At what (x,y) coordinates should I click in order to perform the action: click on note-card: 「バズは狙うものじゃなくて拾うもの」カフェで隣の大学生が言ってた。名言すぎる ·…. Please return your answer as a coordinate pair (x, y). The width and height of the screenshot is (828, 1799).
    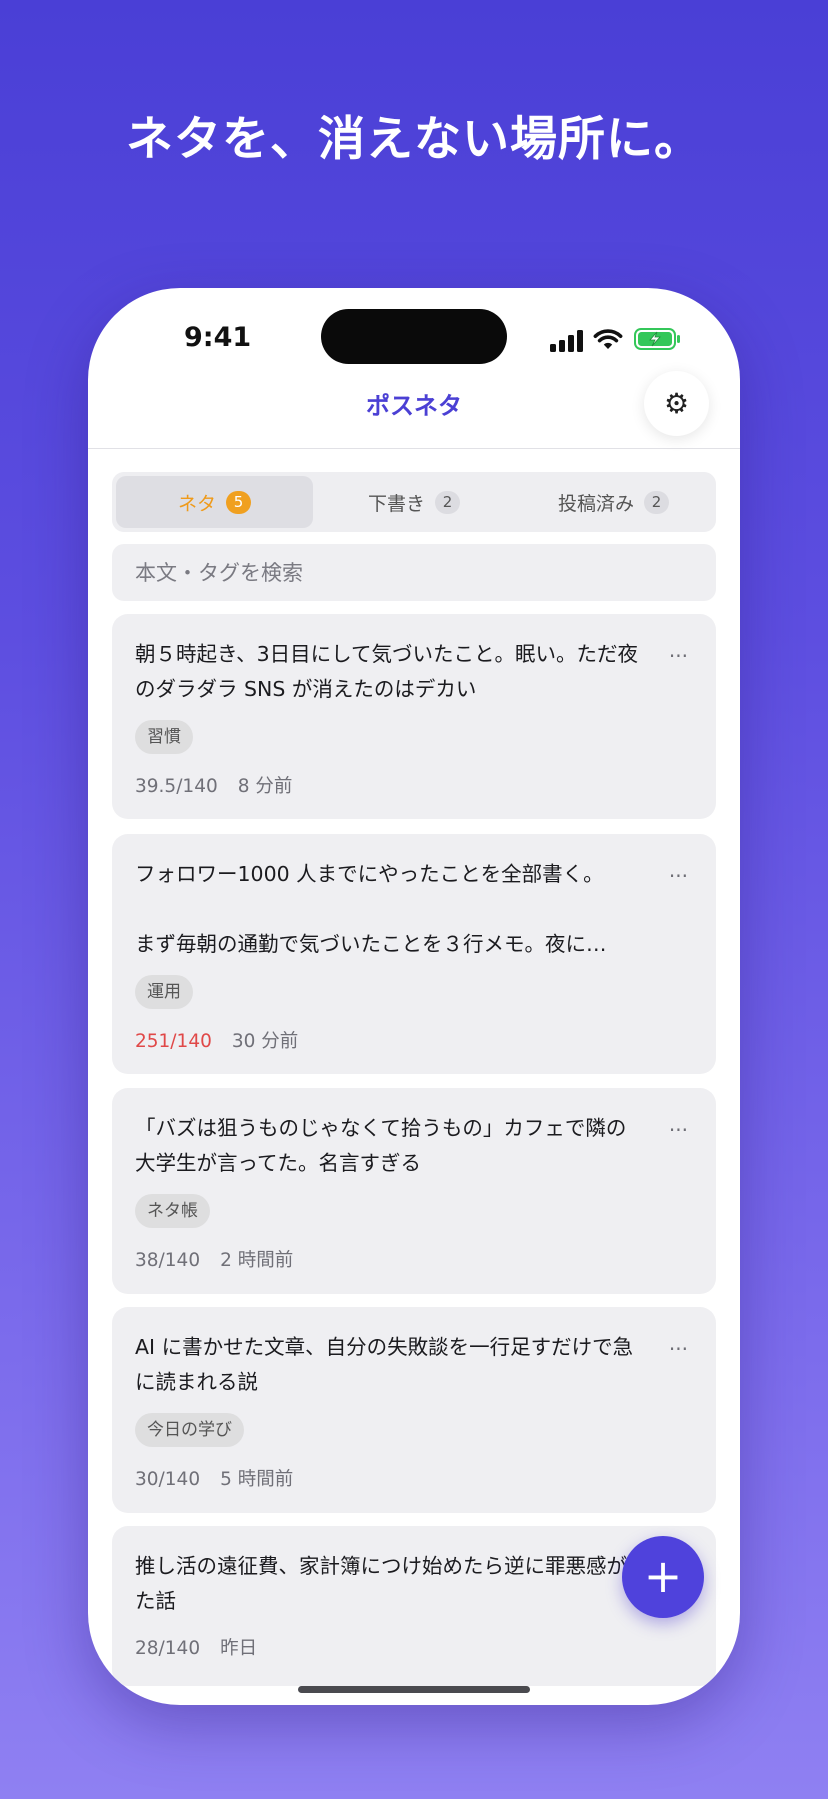
    Looking at the image, I should click on (414, 1191).